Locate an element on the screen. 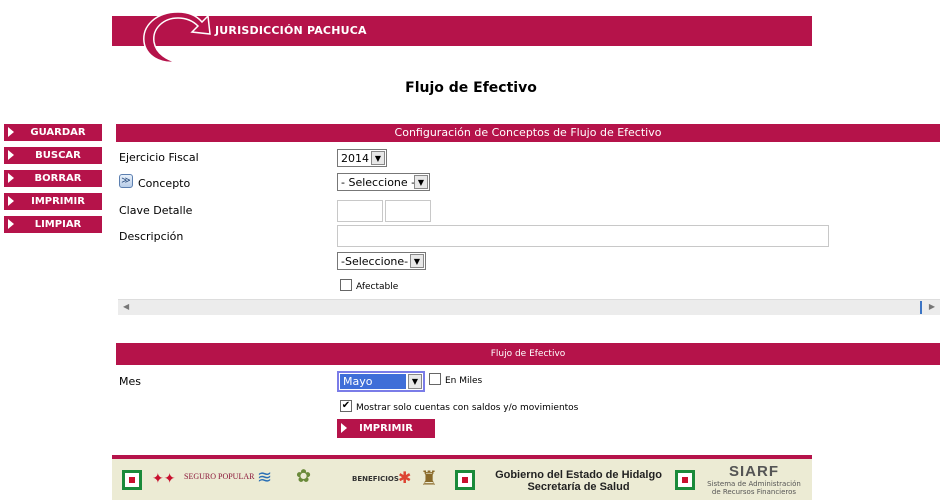 The width and height of the screenshot is (942, 500). imprimir-label: IMPRIMIR is located at coordinates (58, 201).